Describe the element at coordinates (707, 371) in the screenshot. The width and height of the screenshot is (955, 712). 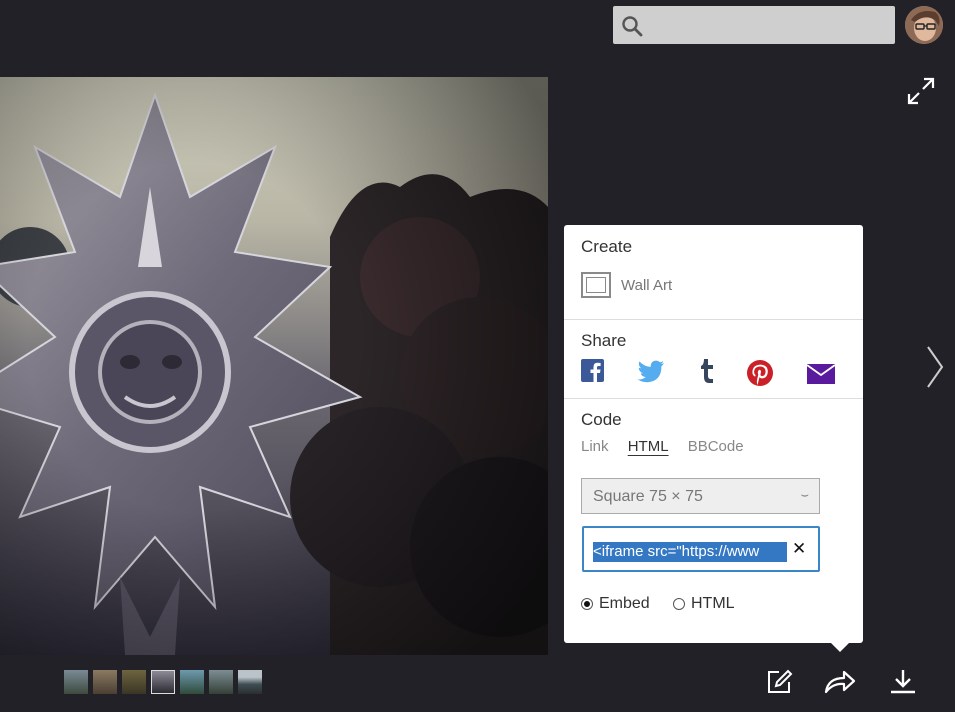
I see `tumblr-icon` at that location.